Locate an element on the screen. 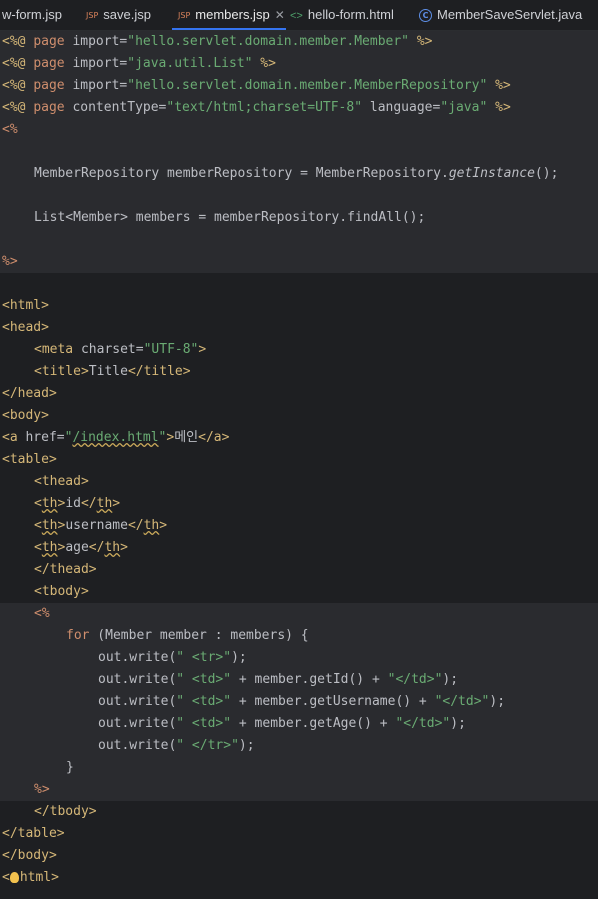  code-line: <th>id</th> is located at coordinates (77, 503).